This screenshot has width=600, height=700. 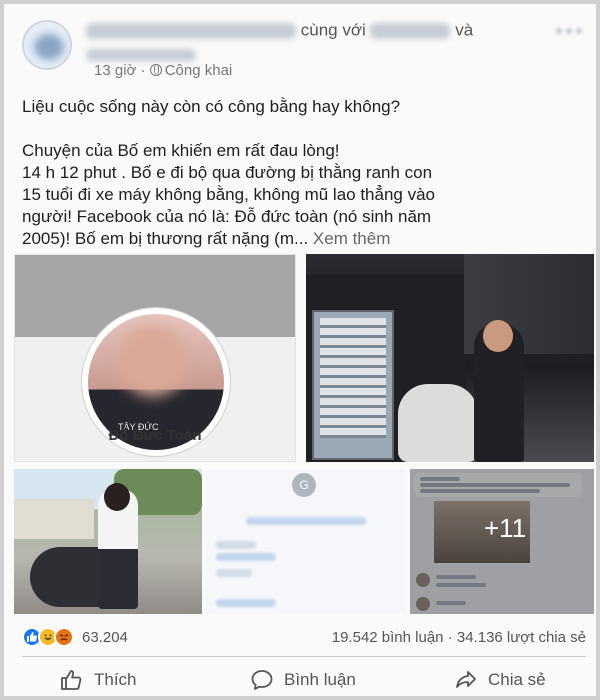 What do you see at coordinates (49, 637) in the screenshot?
I see `reaction-icons` at bounding box center [49, 637].